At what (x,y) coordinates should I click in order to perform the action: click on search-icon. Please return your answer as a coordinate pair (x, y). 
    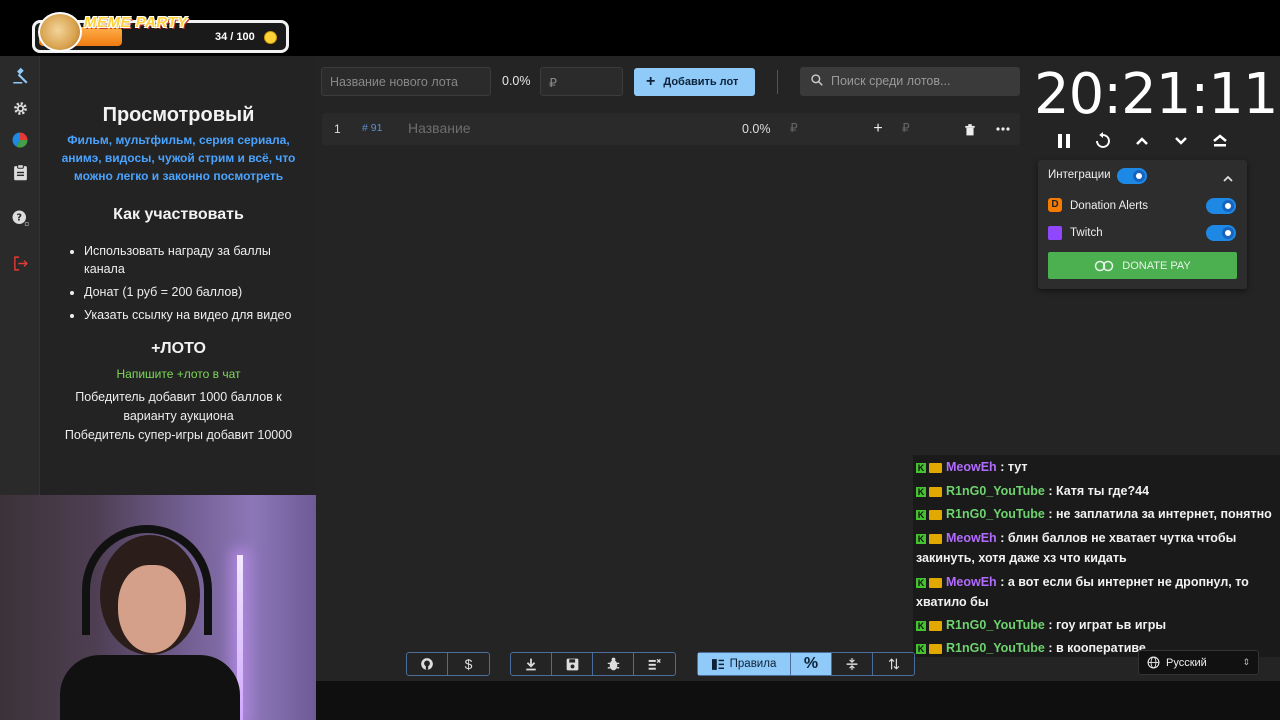
    Looking at the image, I should click on (817, 82).